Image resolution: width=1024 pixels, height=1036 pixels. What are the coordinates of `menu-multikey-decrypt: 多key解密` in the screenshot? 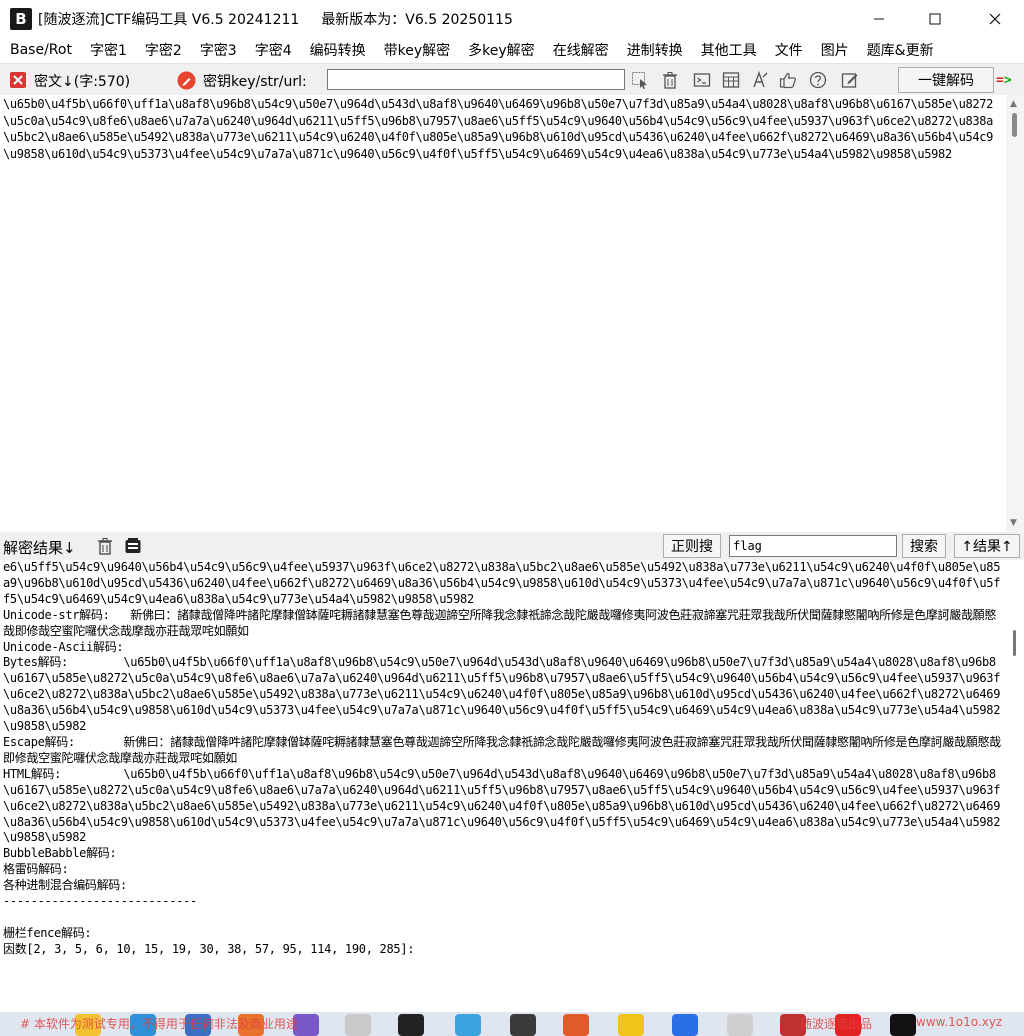 It's located at (500, 50).